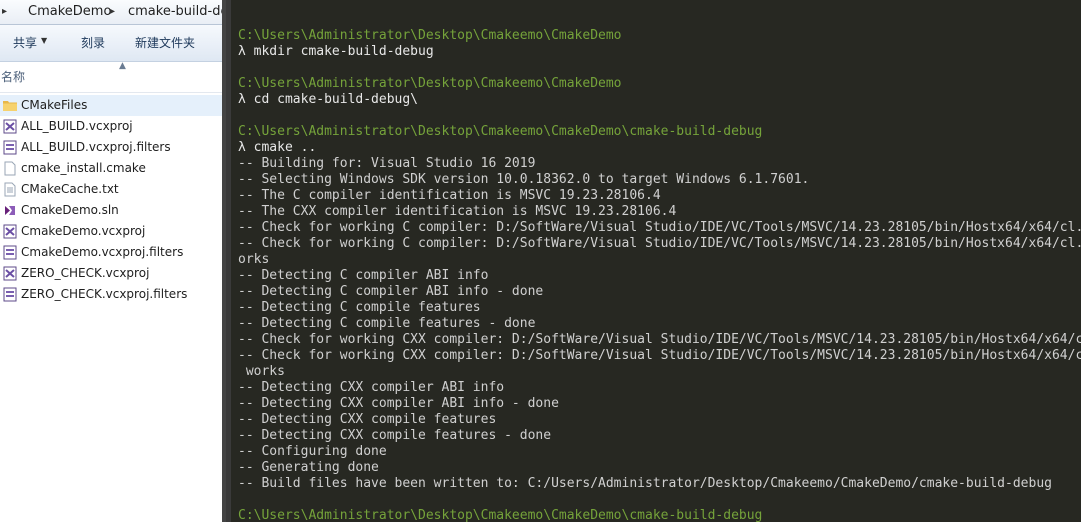 This screenshot has height=522, width=1081. I want to click on file-name: CMakeFiles, so click(54, 105).